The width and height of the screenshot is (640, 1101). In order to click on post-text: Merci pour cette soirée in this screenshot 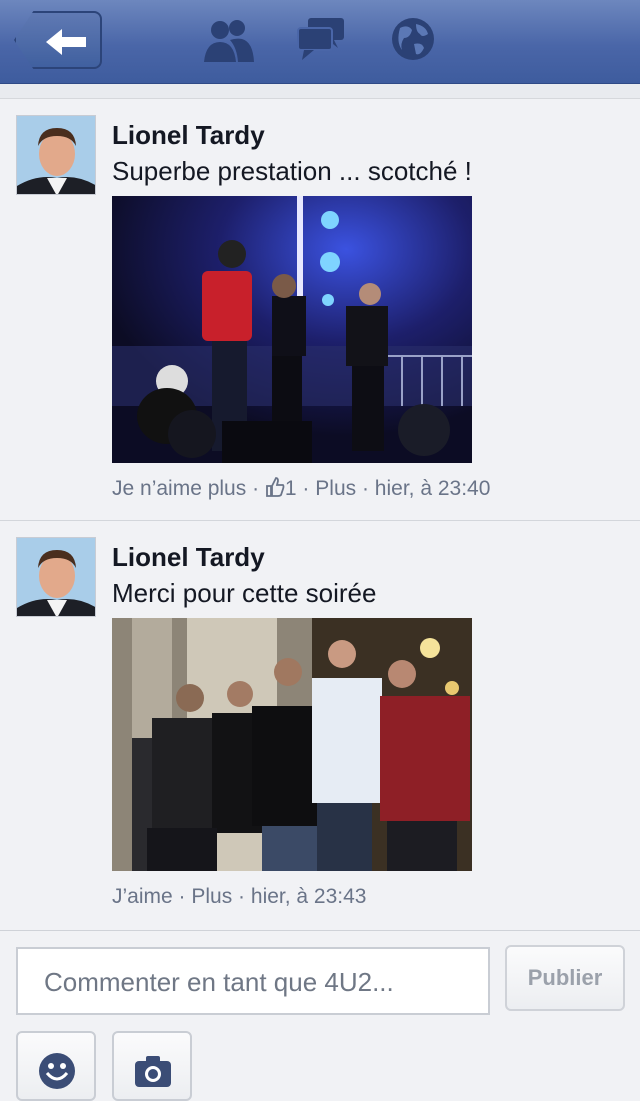, I will do `click(244, 593)`.